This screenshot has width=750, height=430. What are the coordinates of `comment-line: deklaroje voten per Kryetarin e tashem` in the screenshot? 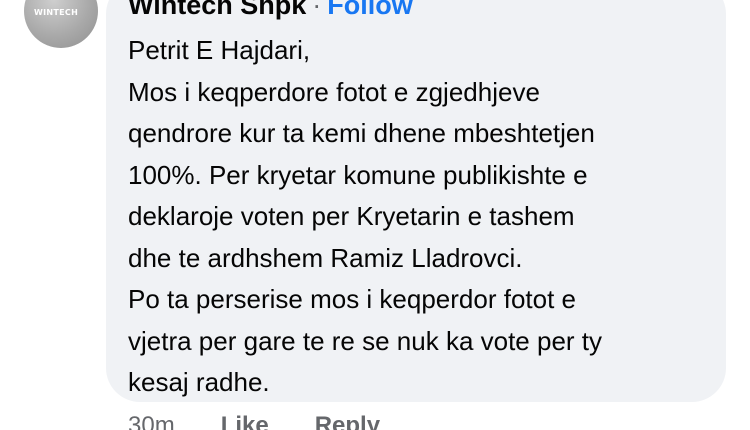 It's located at (351, 216).